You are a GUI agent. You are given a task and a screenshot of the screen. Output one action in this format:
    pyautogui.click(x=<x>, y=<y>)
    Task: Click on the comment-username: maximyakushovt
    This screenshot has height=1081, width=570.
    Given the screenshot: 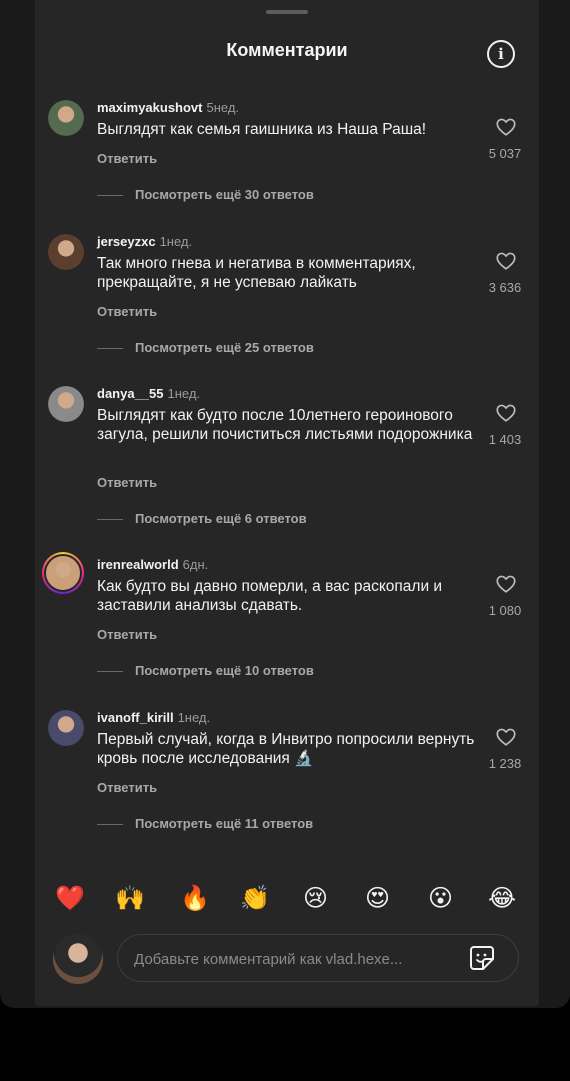 What is the action you would take?
    pyautogui.click(x=150, y=107)
    